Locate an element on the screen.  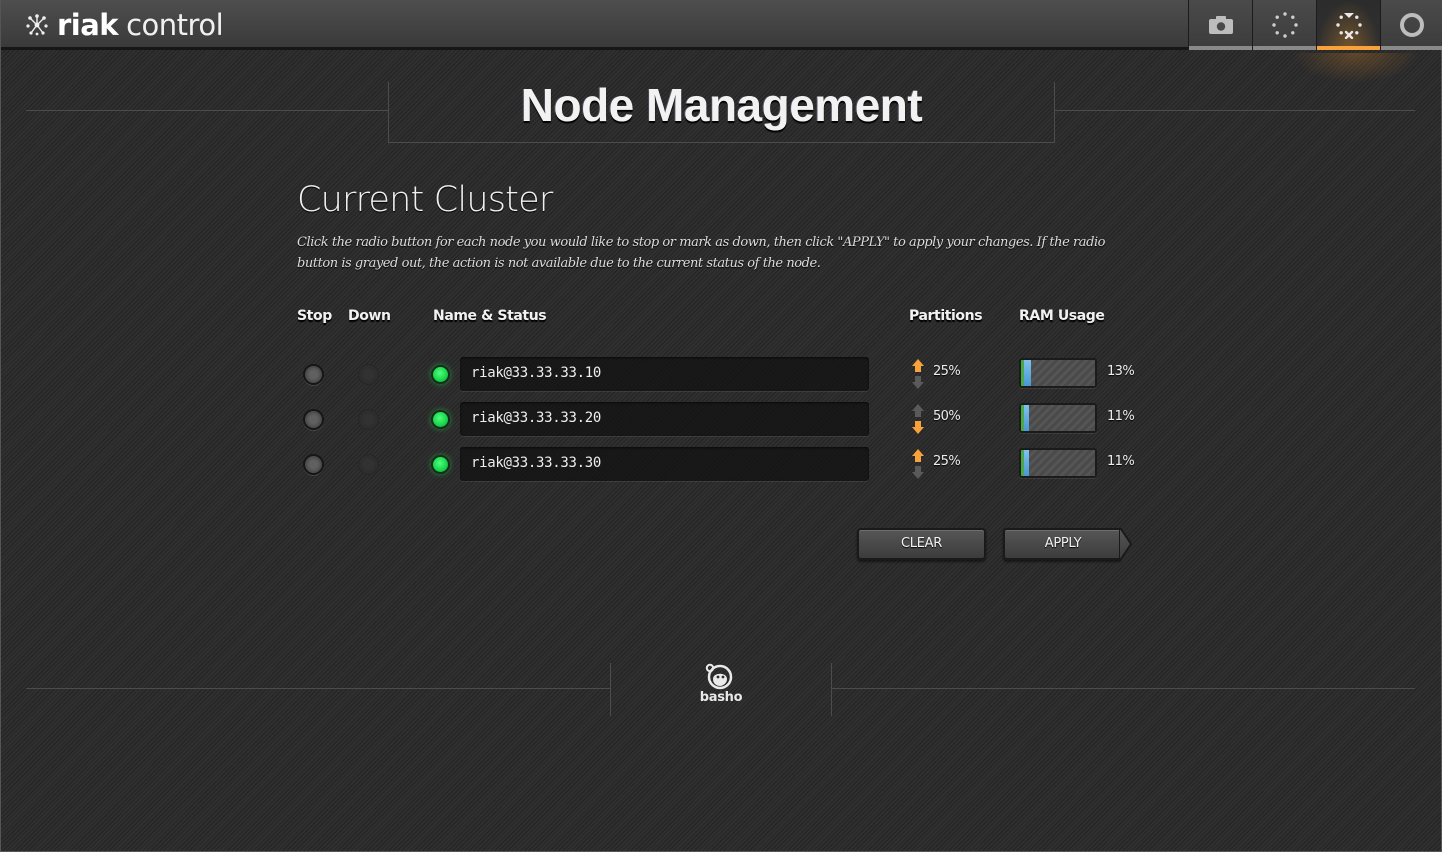
ring-circle-icon is located at coordinates (1412, 25).